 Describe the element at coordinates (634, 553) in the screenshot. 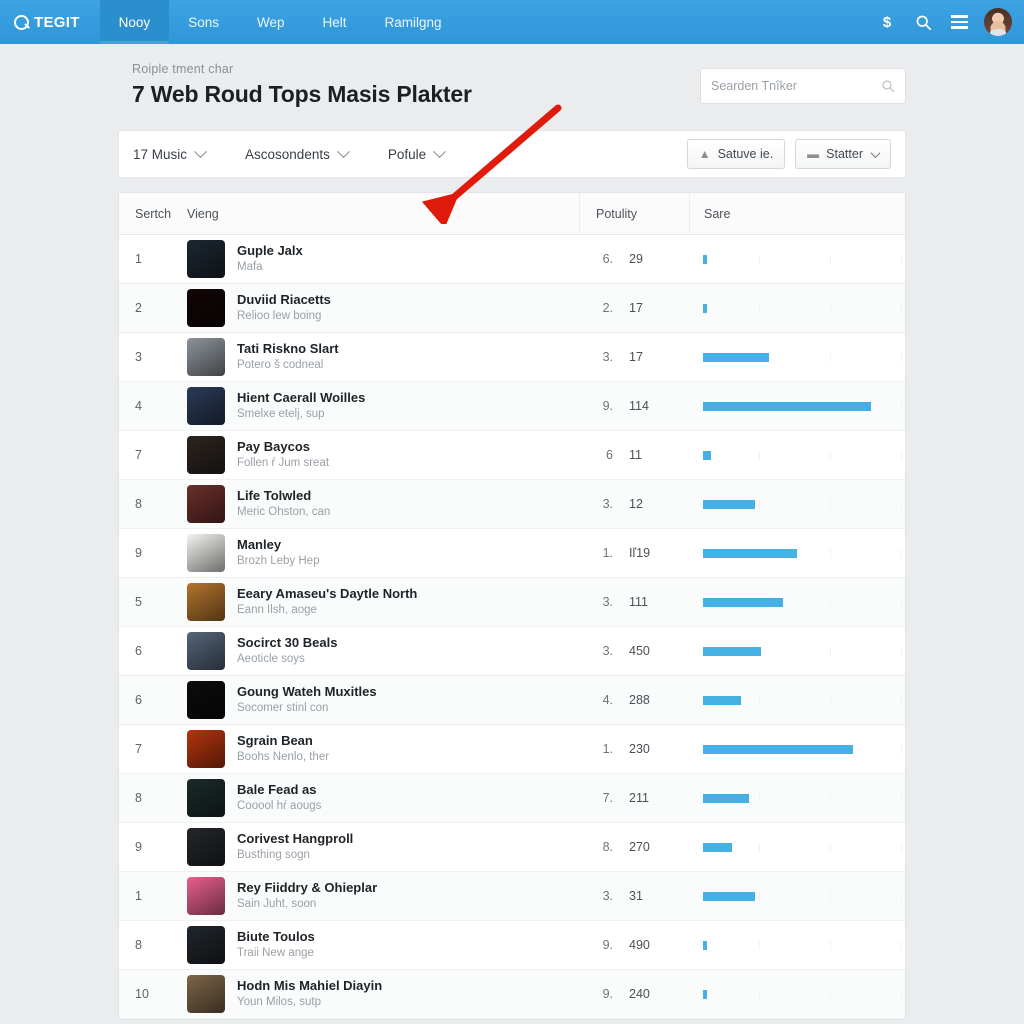

I see `row-popularity-cell: 1. Iľ19` at that location.